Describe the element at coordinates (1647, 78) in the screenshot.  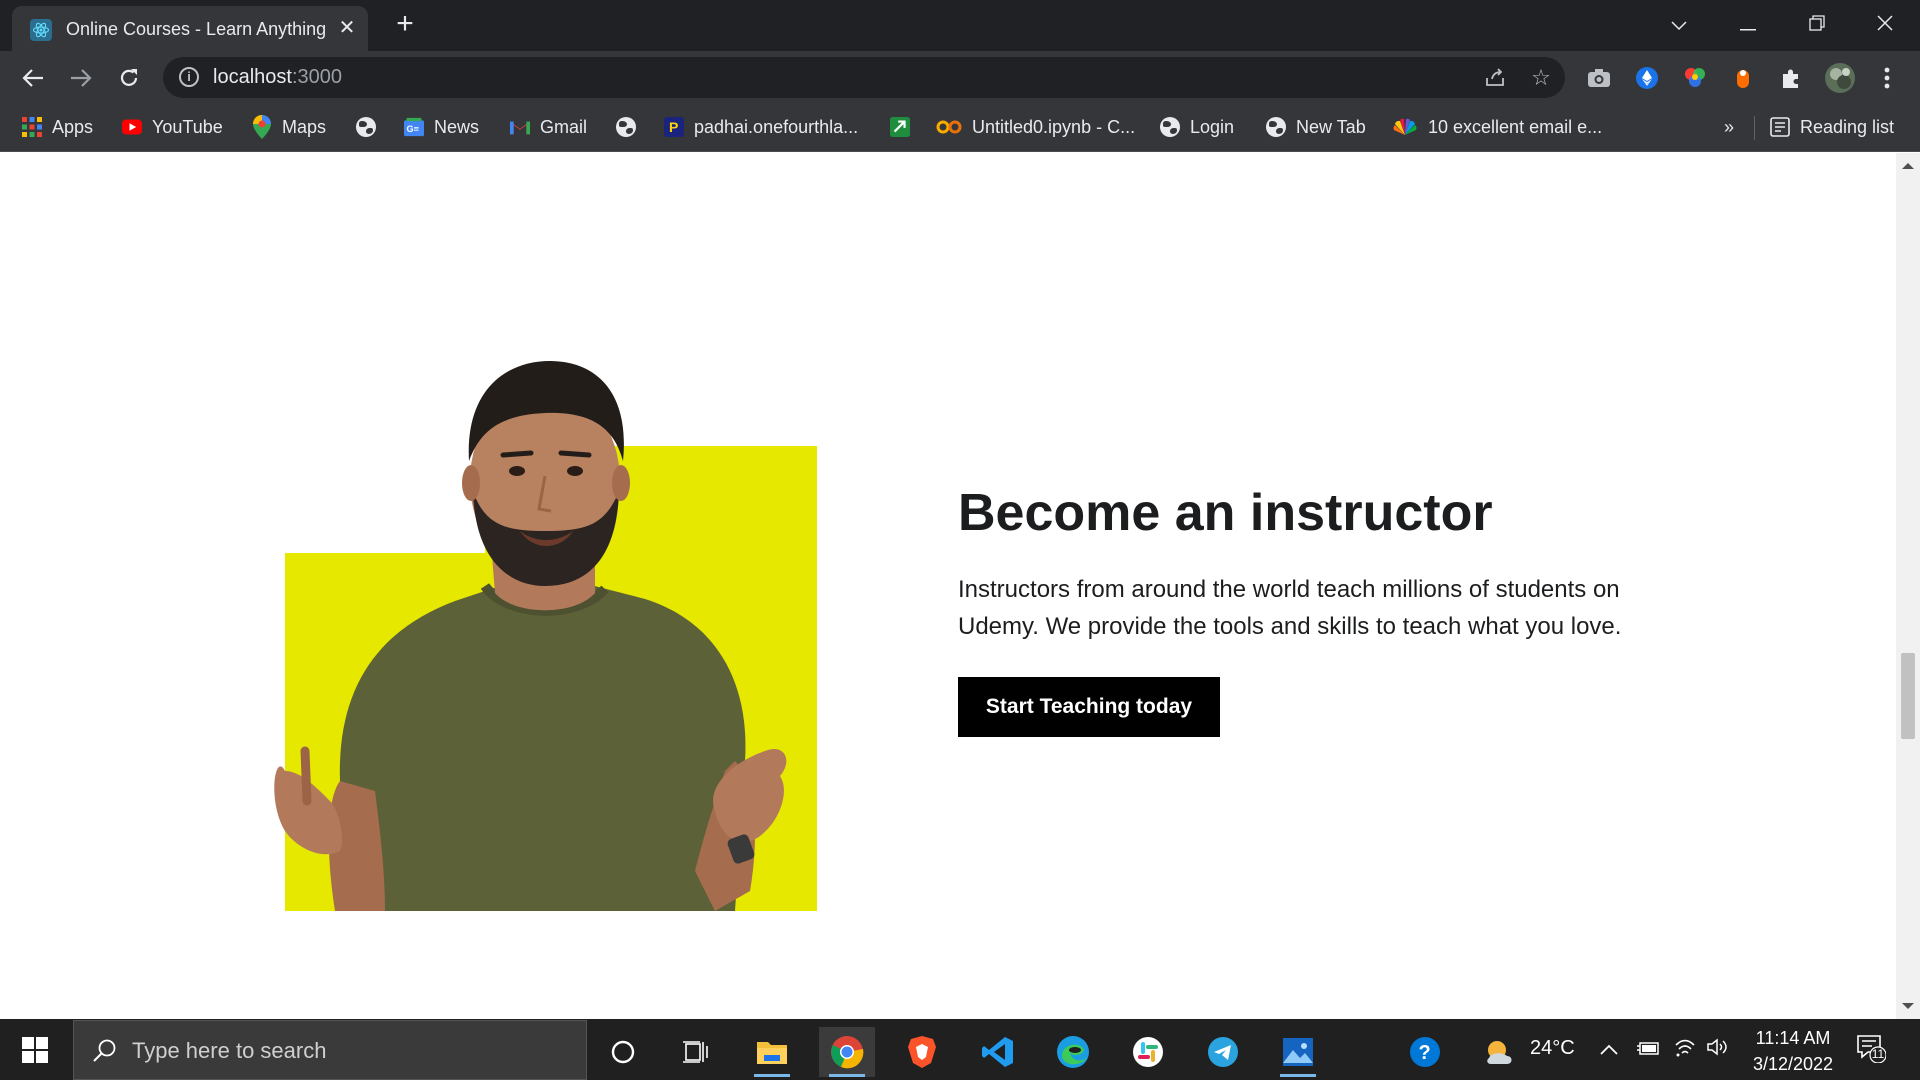
I see `metamask-extension-icon` at that location.